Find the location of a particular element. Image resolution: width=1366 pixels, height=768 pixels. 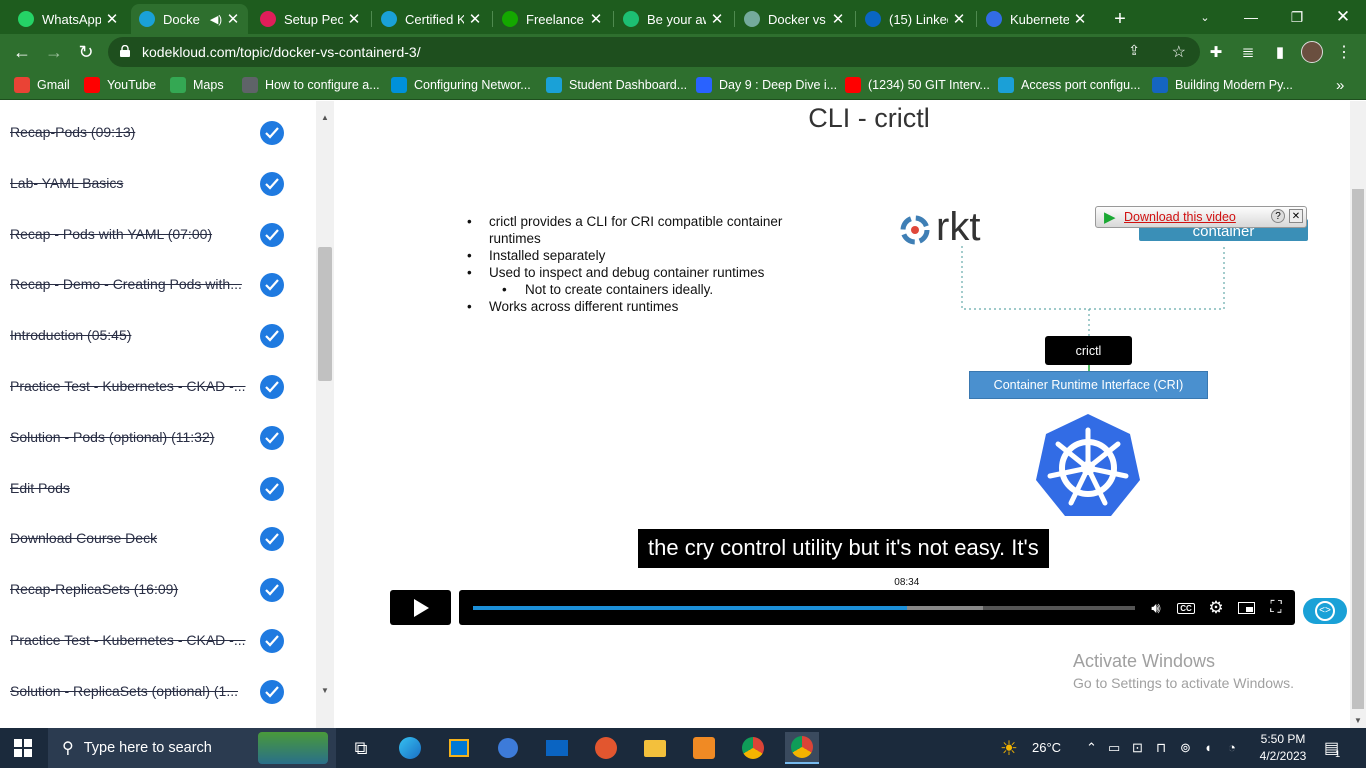

restore-button: ❐ is located at coordinates (1297, 17).